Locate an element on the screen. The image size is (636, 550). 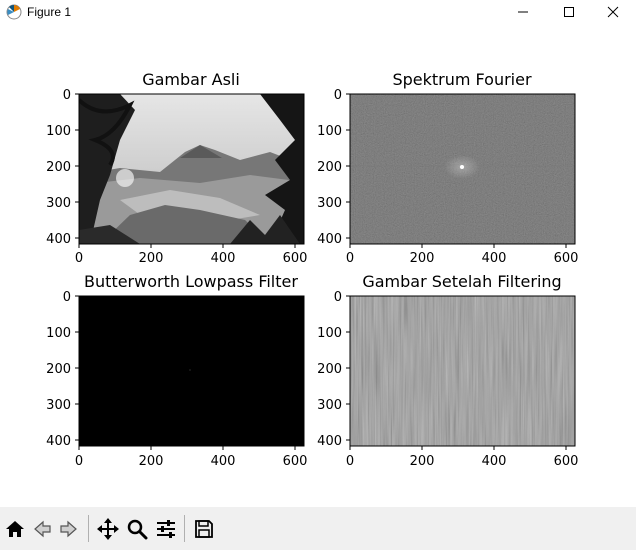
original-image is located at coordinates (191, 169).